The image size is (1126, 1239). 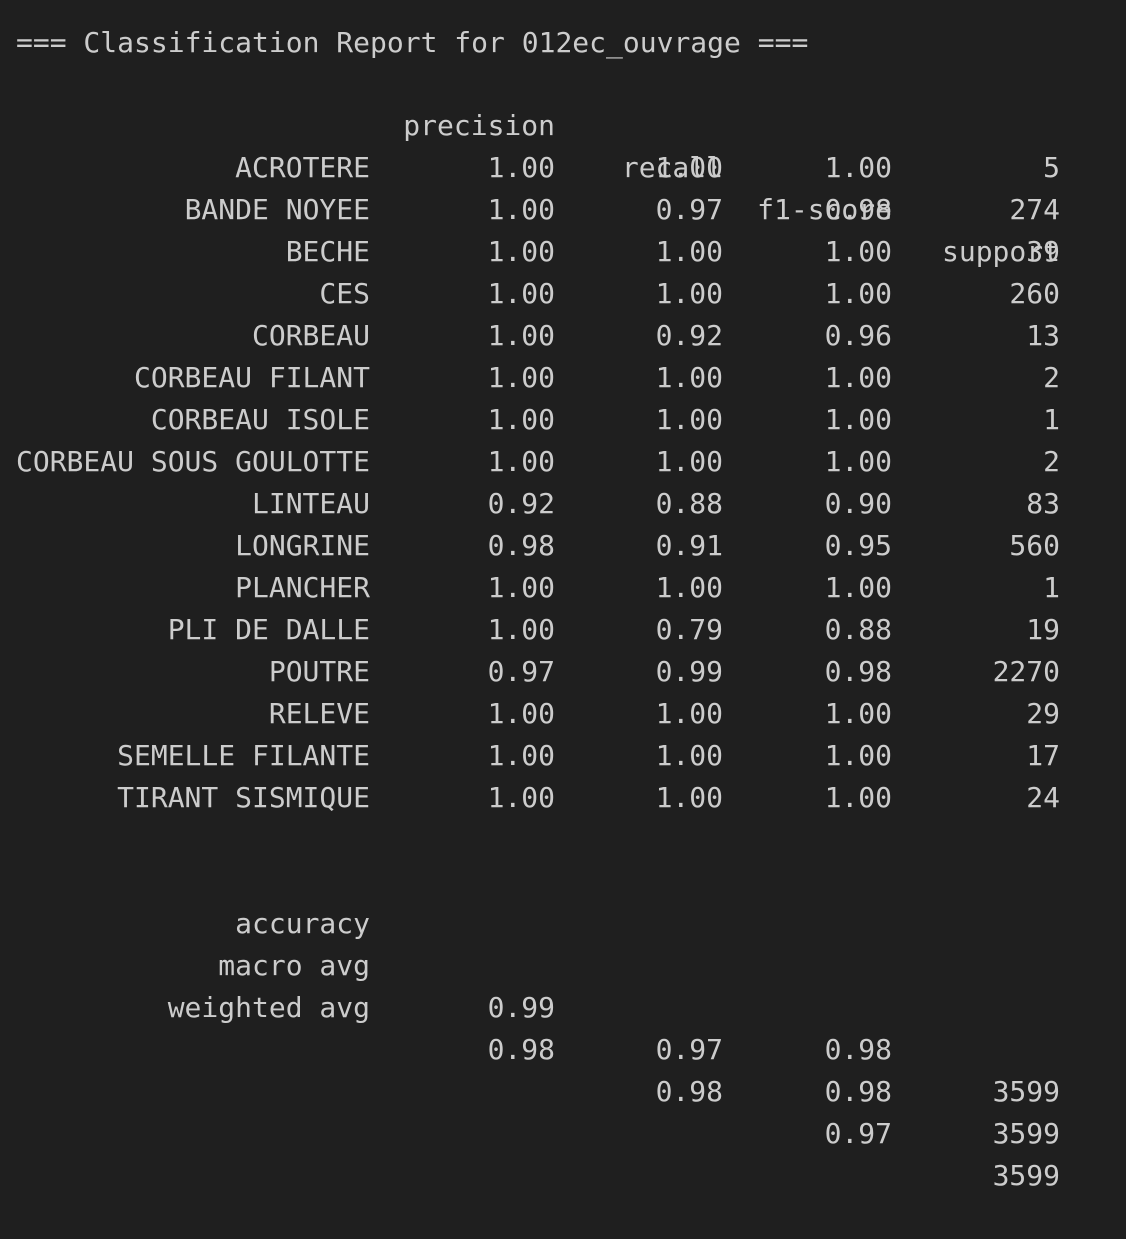 I want to click on table-row: CORBEAU SOUS GOULOTTE 1.00 1.00 1.00 2, so click(x=563, y=462).